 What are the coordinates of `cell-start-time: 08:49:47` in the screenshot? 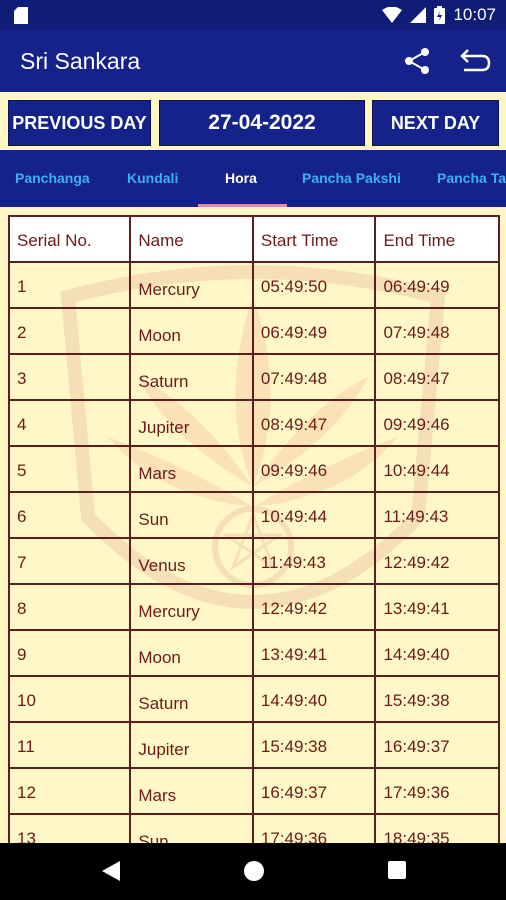 It's located at (314, 423).